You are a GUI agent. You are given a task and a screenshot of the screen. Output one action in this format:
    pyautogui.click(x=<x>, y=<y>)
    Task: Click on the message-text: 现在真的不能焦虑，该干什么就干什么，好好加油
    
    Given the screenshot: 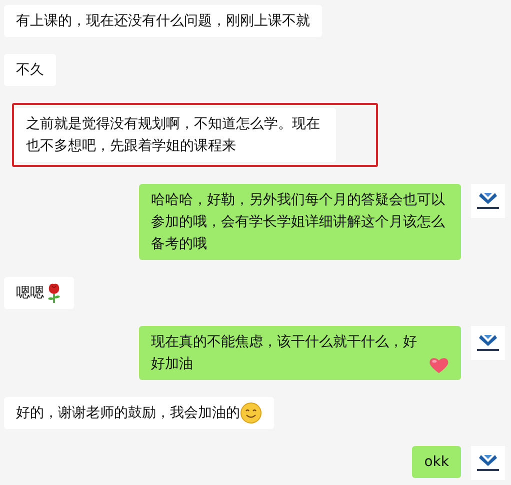 What is the action you would take?
    pyautogui.click(x=284, y=353)
    